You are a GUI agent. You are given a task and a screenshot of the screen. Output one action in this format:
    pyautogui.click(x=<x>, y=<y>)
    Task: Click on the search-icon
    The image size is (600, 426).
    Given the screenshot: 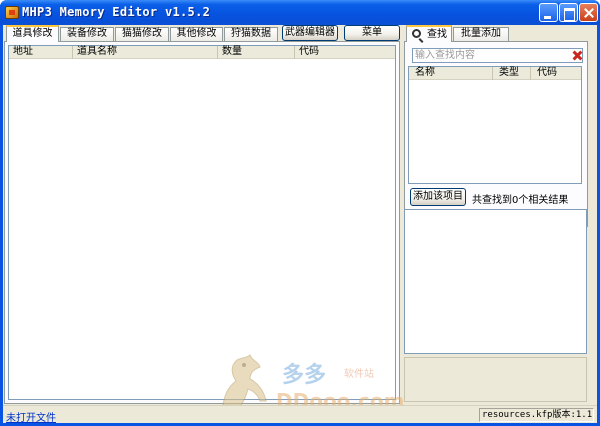 What is the action you would take?
    pyautogui.click(x=416, y=33)
    